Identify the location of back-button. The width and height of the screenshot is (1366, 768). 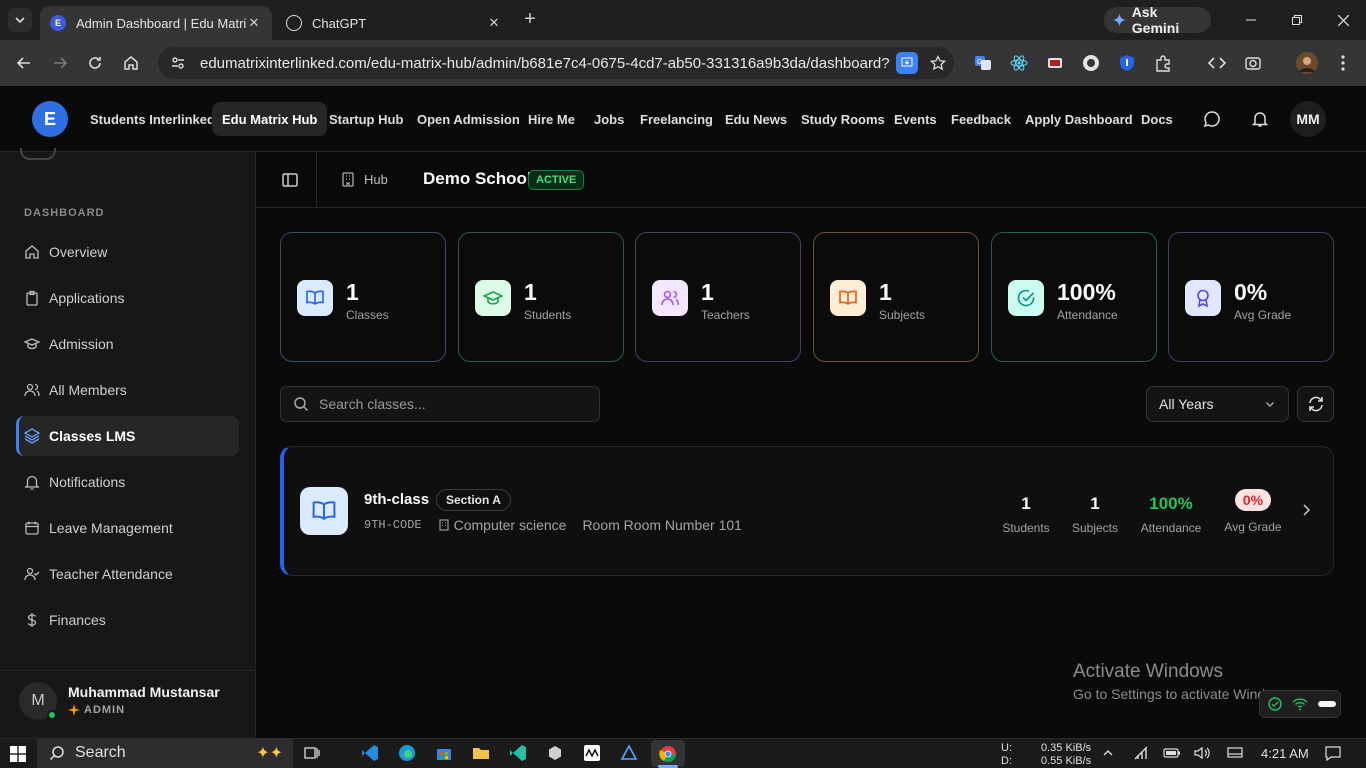
(24, 63).